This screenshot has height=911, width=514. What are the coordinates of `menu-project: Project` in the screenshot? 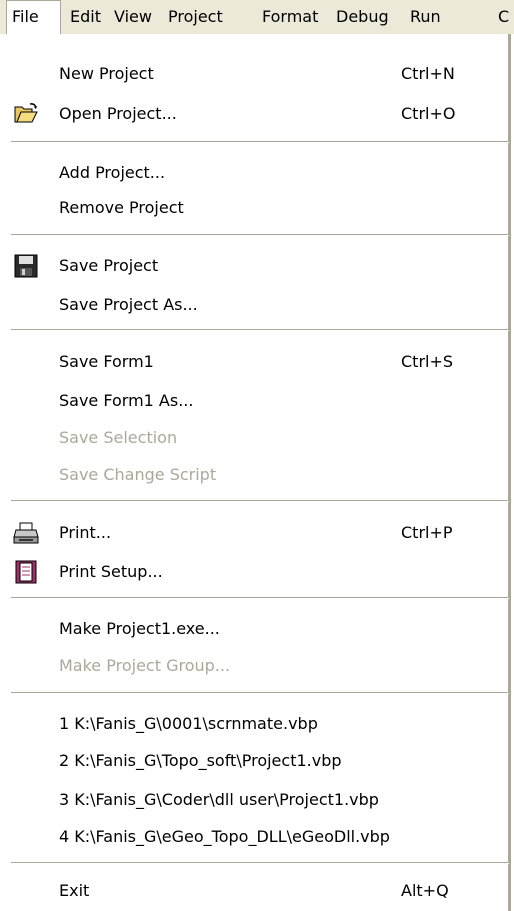 It's located at (195, 17).